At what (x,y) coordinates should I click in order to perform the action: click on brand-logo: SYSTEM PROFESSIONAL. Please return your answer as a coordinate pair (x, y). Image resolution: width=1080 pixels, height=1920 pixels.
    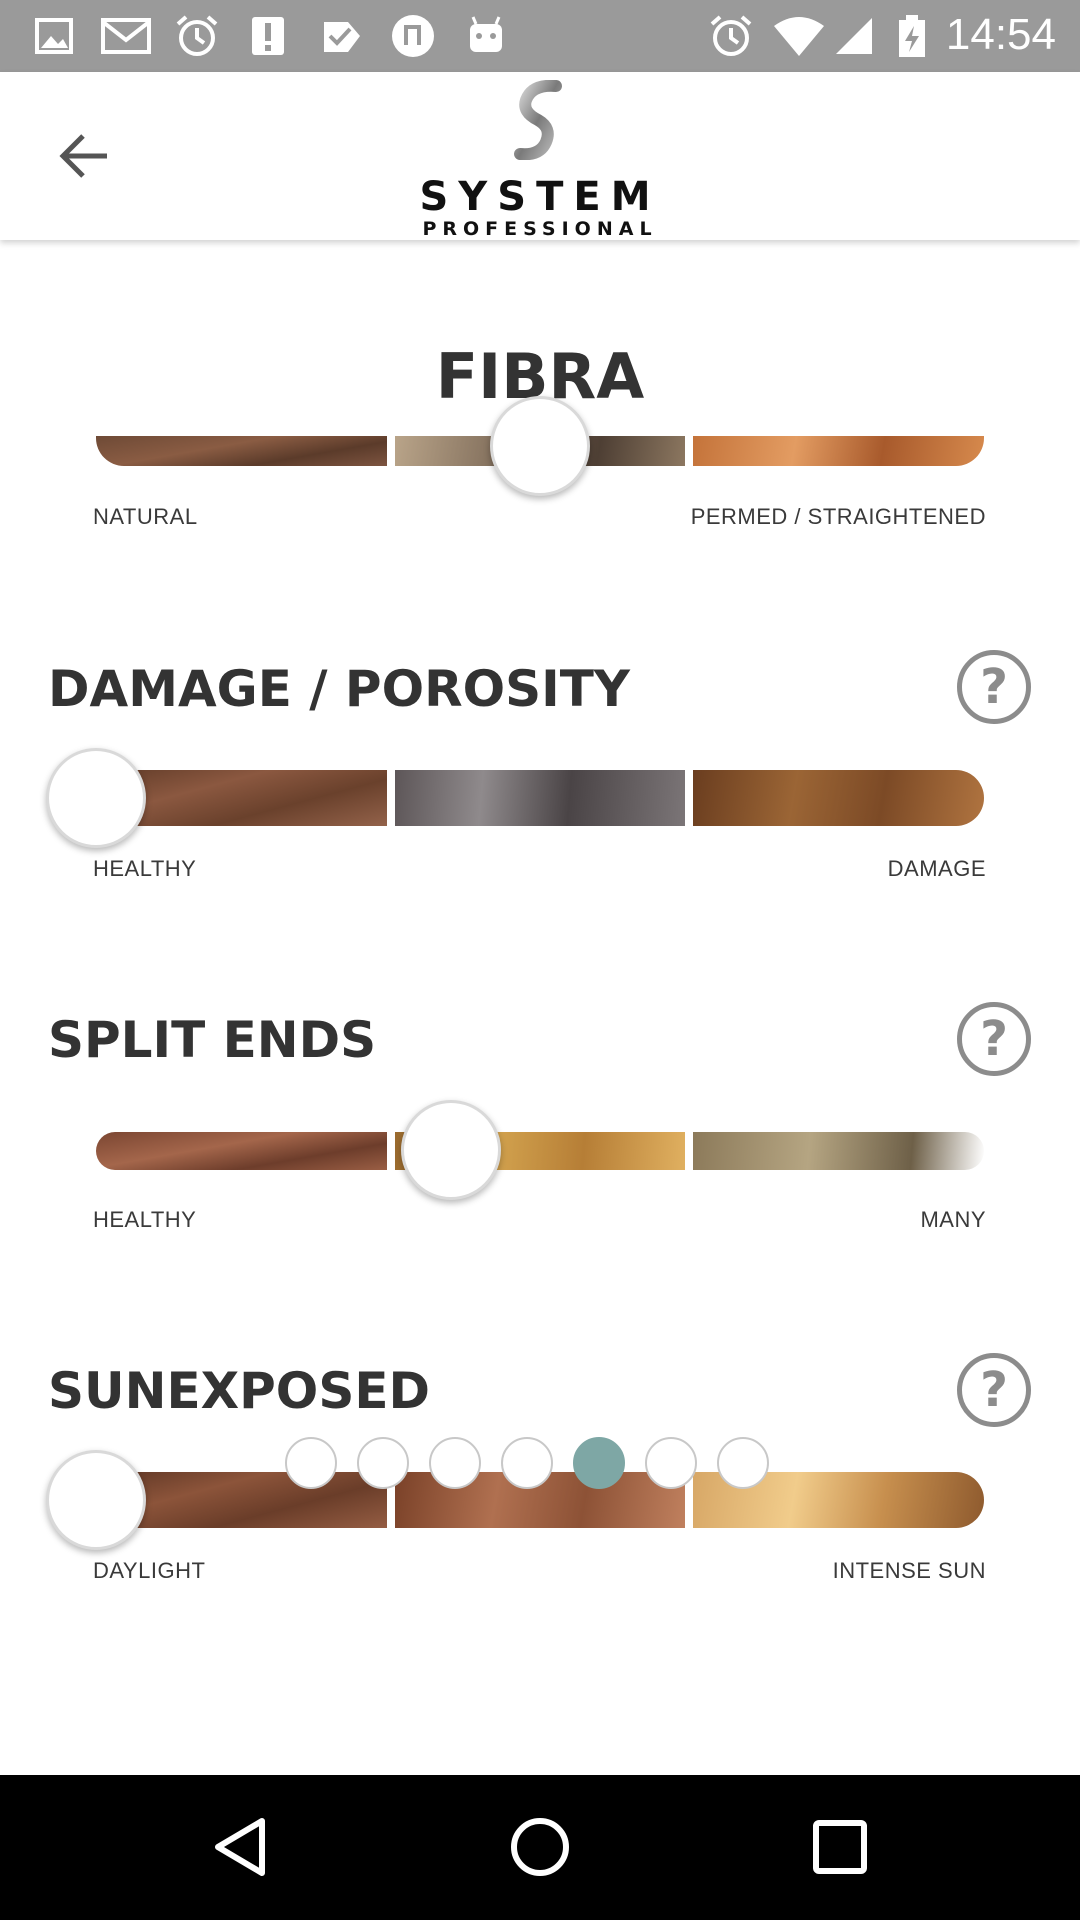
    Looking at the image, I should click on (540, 159).